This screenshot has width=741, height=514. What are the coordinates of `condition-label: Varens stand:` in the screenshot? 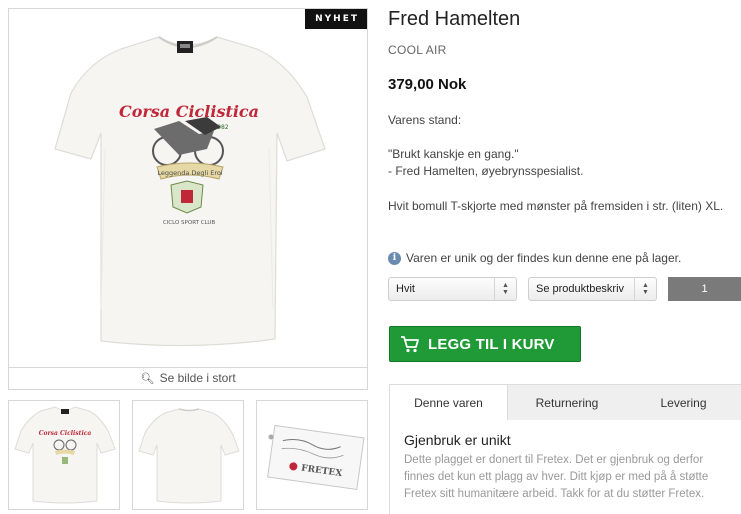 It's located at (425, 120).